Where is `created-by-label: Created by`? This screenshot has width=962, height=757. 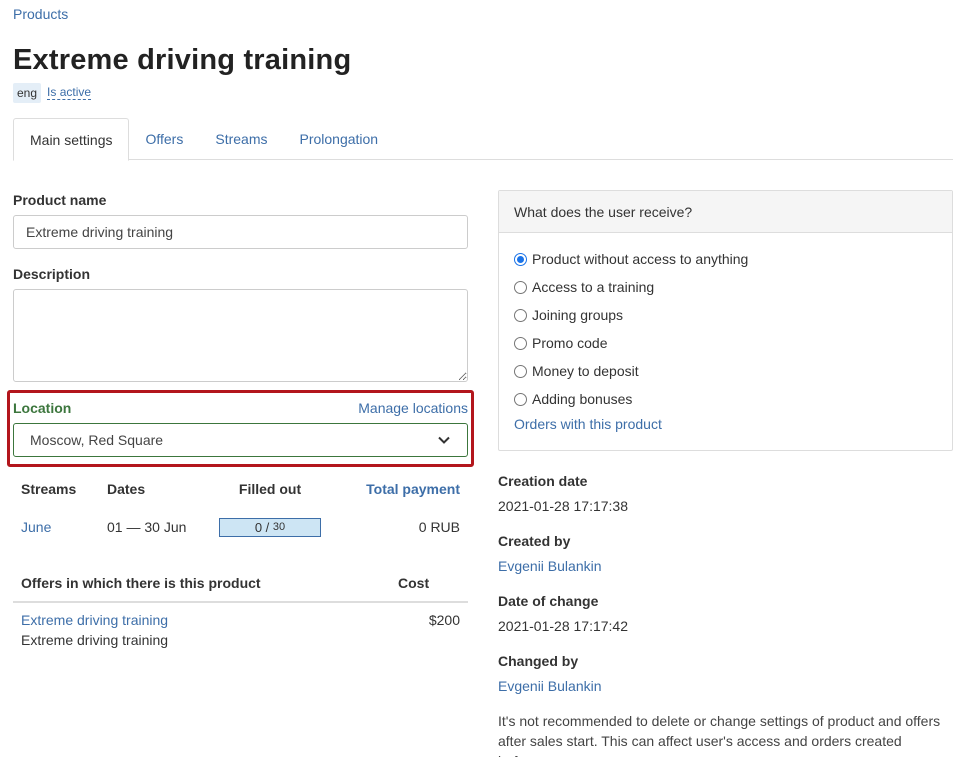 created-by-label: Created by is located at coordinates (534, 541).